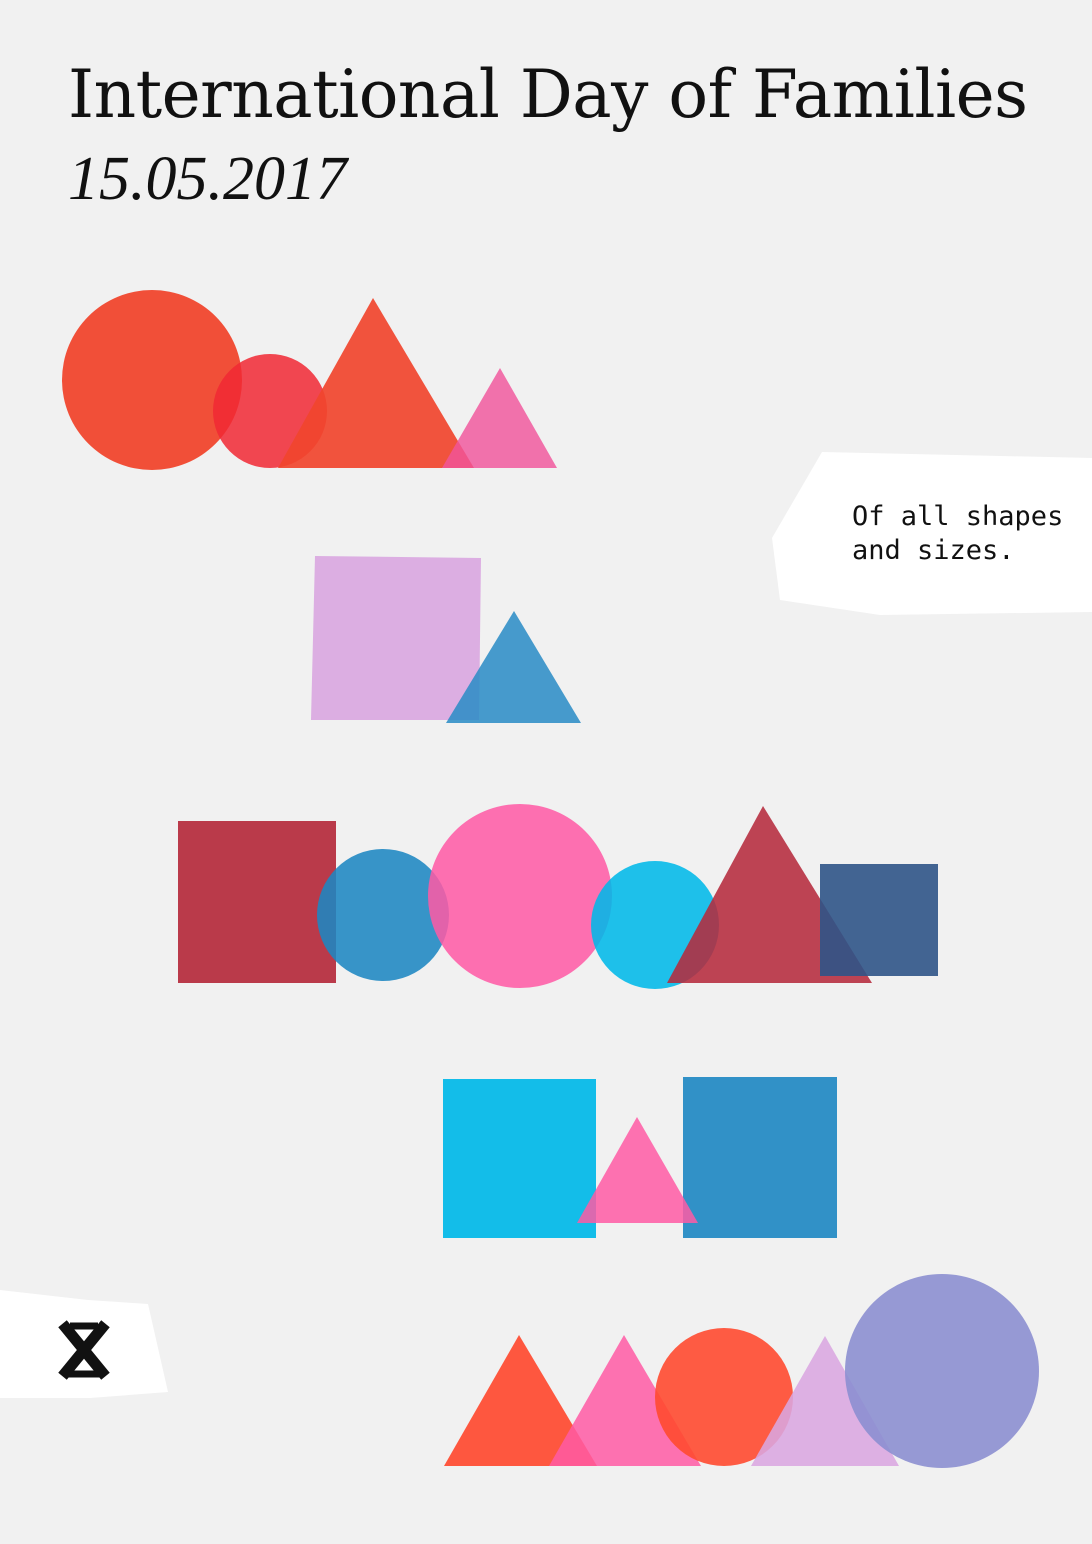  What do you see at coordinates (548, 94) in the screenshot?
I see `poster-title: International Day of Families` at bounding box center [548, 94].